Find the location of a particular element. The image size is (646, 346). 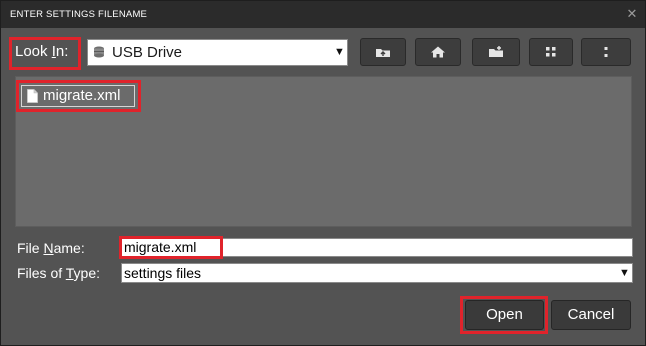

list-view-button is located at coordinates (551, 52).